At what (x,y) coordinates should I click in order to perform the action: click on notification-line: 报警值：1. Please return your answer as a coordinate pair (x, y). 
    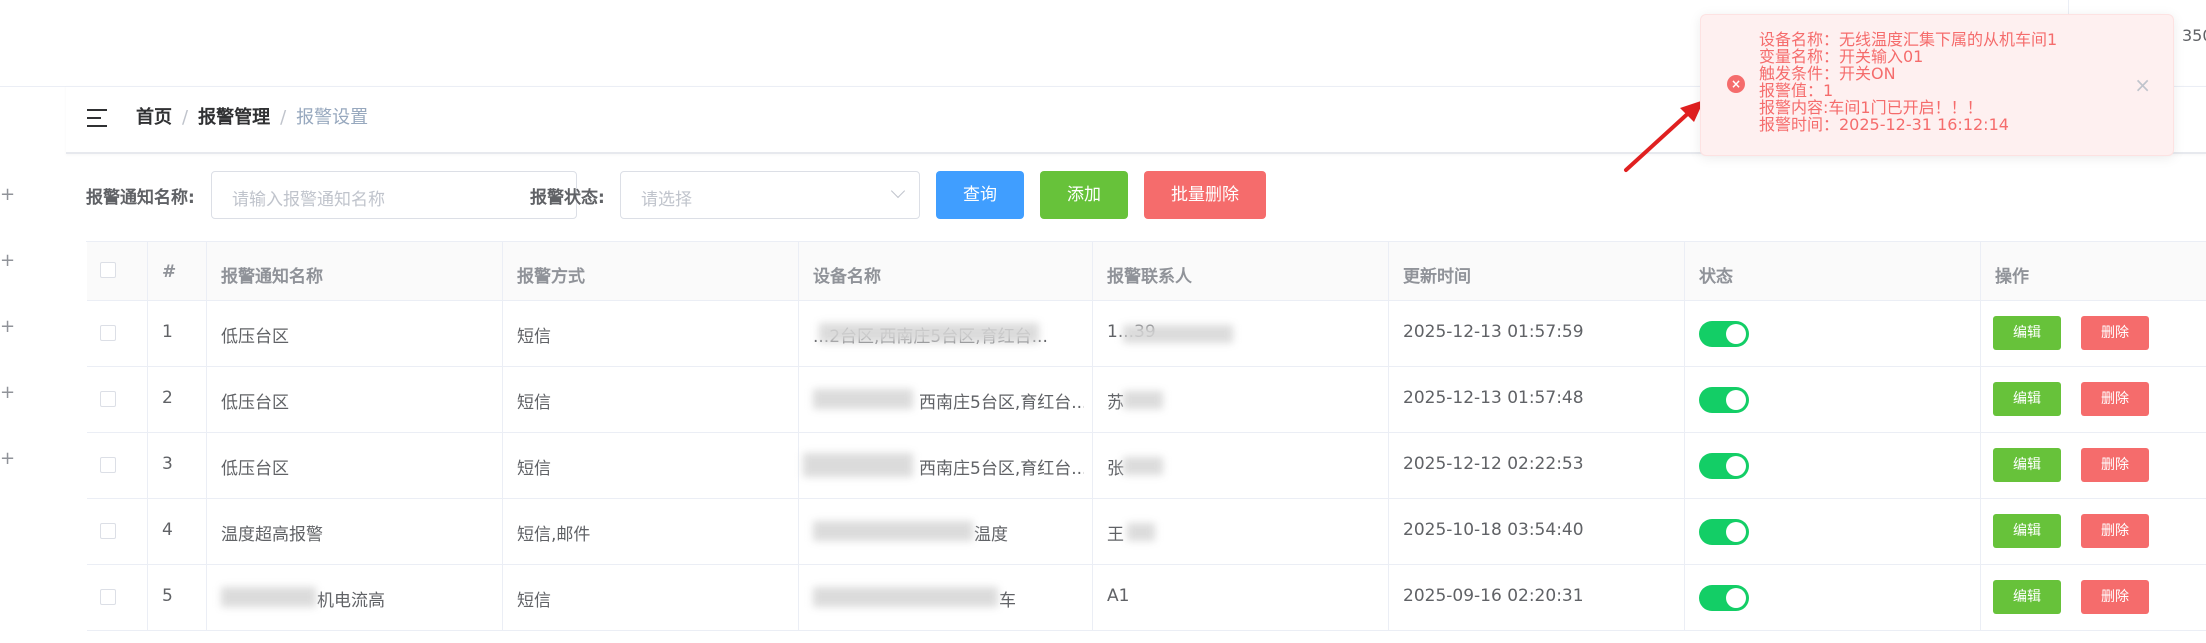
    Looking at the image, I should click on (1796, 90).